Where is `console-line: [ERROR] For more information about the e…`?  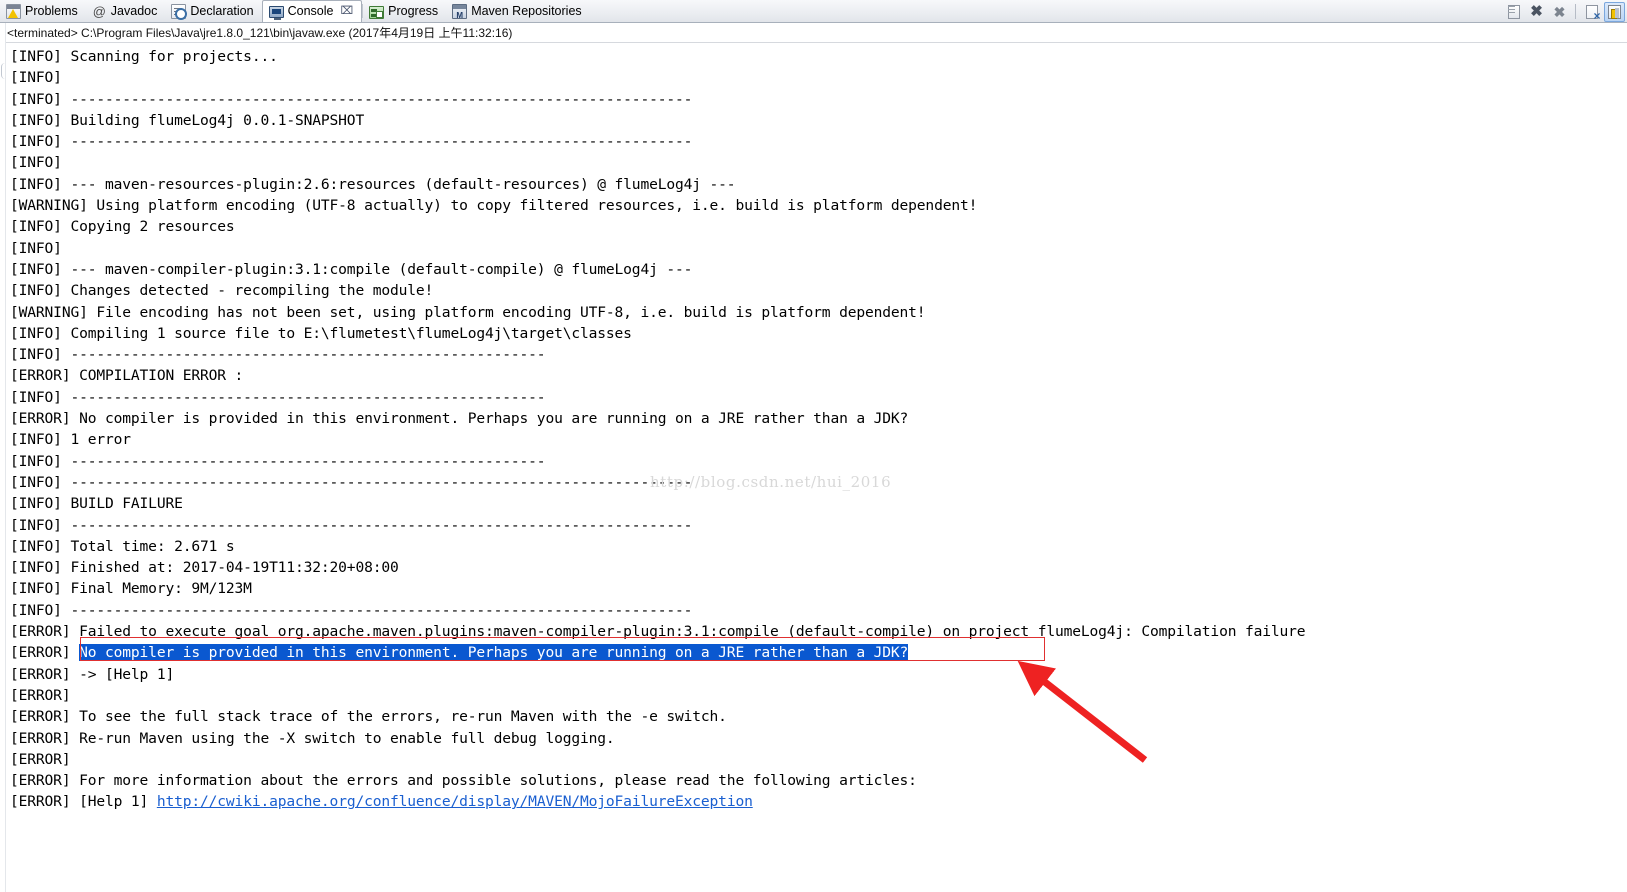
console-line: [ERROR] For more information about the e… is located at coordinates (463, 781).